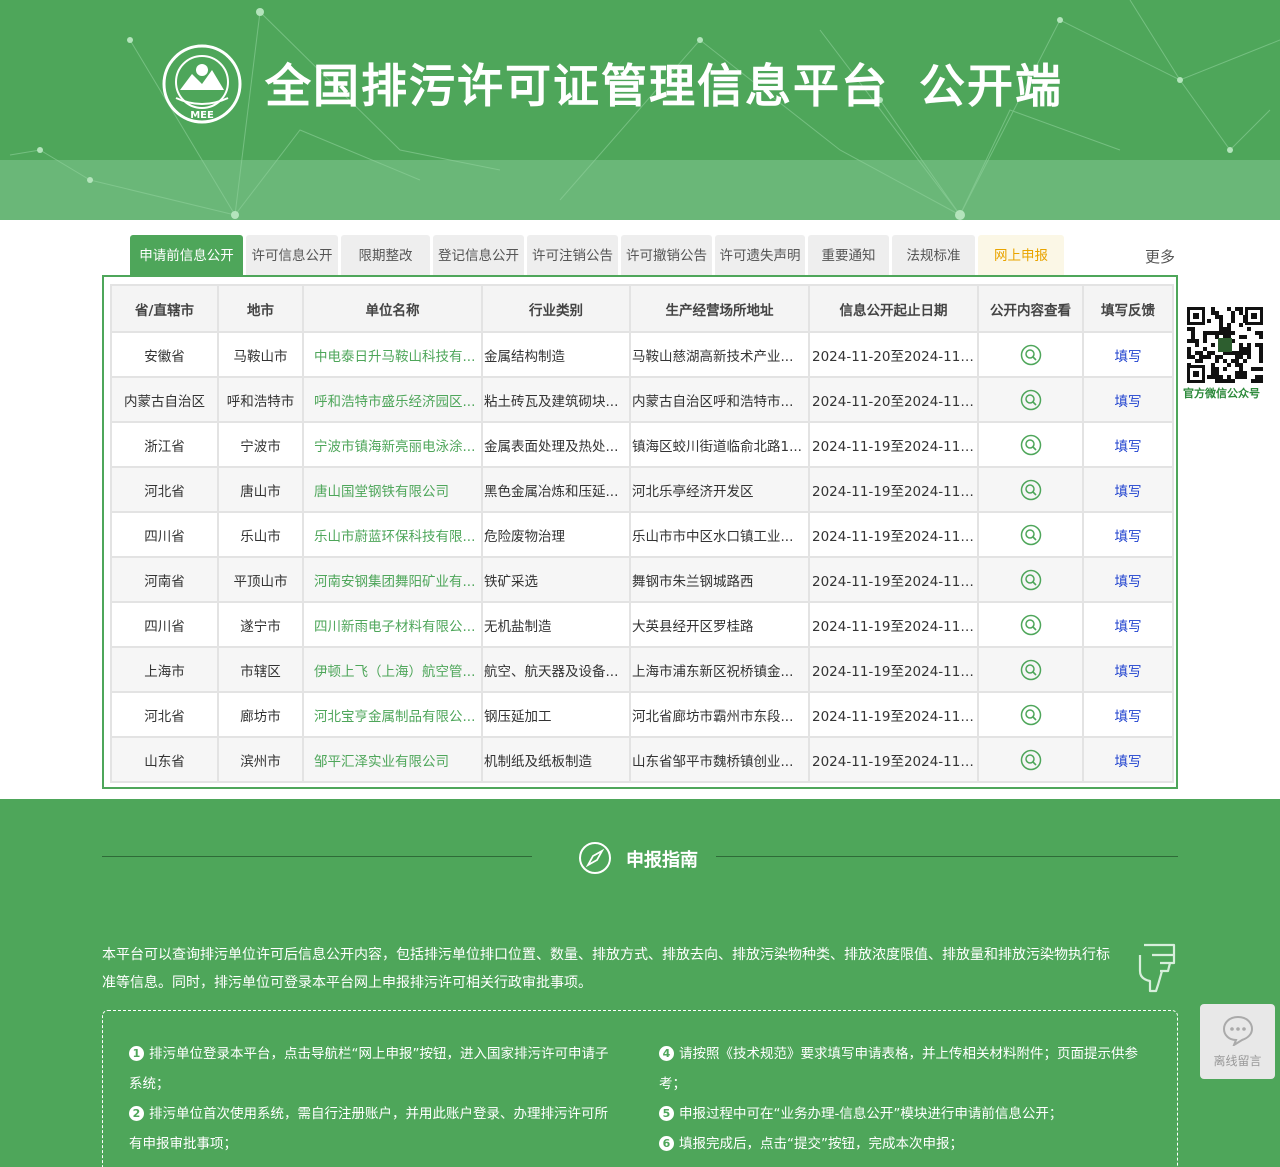 The image size is (1280, 1167). Describe the element at coordinates (260, 714) in the screenshot. I see `cell-city: 廊坊市` at that location.